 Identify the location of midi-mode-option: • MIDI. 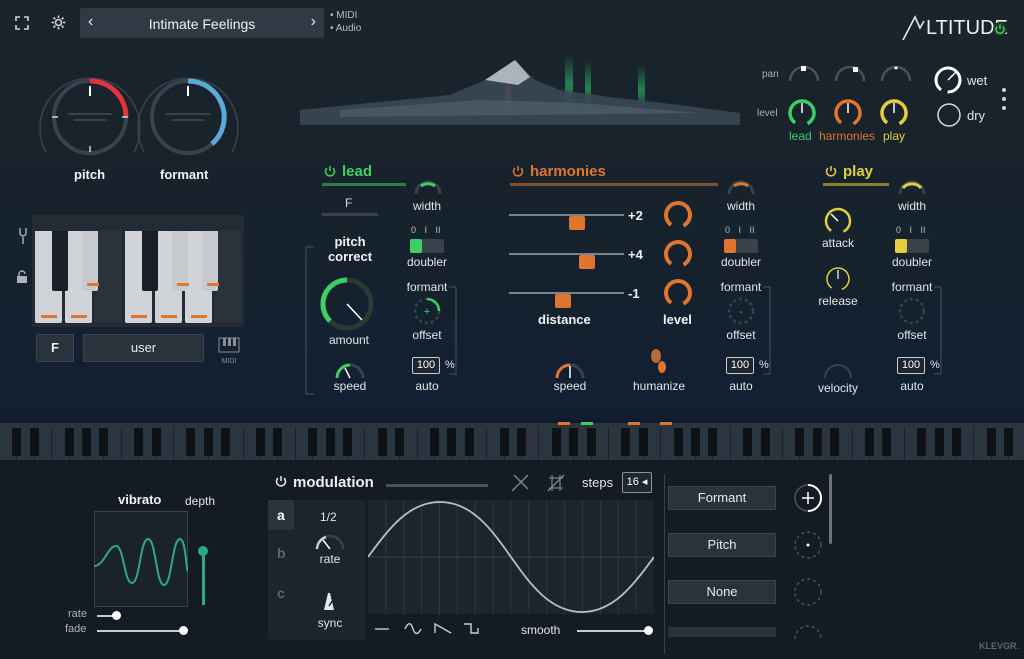
(343, 15).